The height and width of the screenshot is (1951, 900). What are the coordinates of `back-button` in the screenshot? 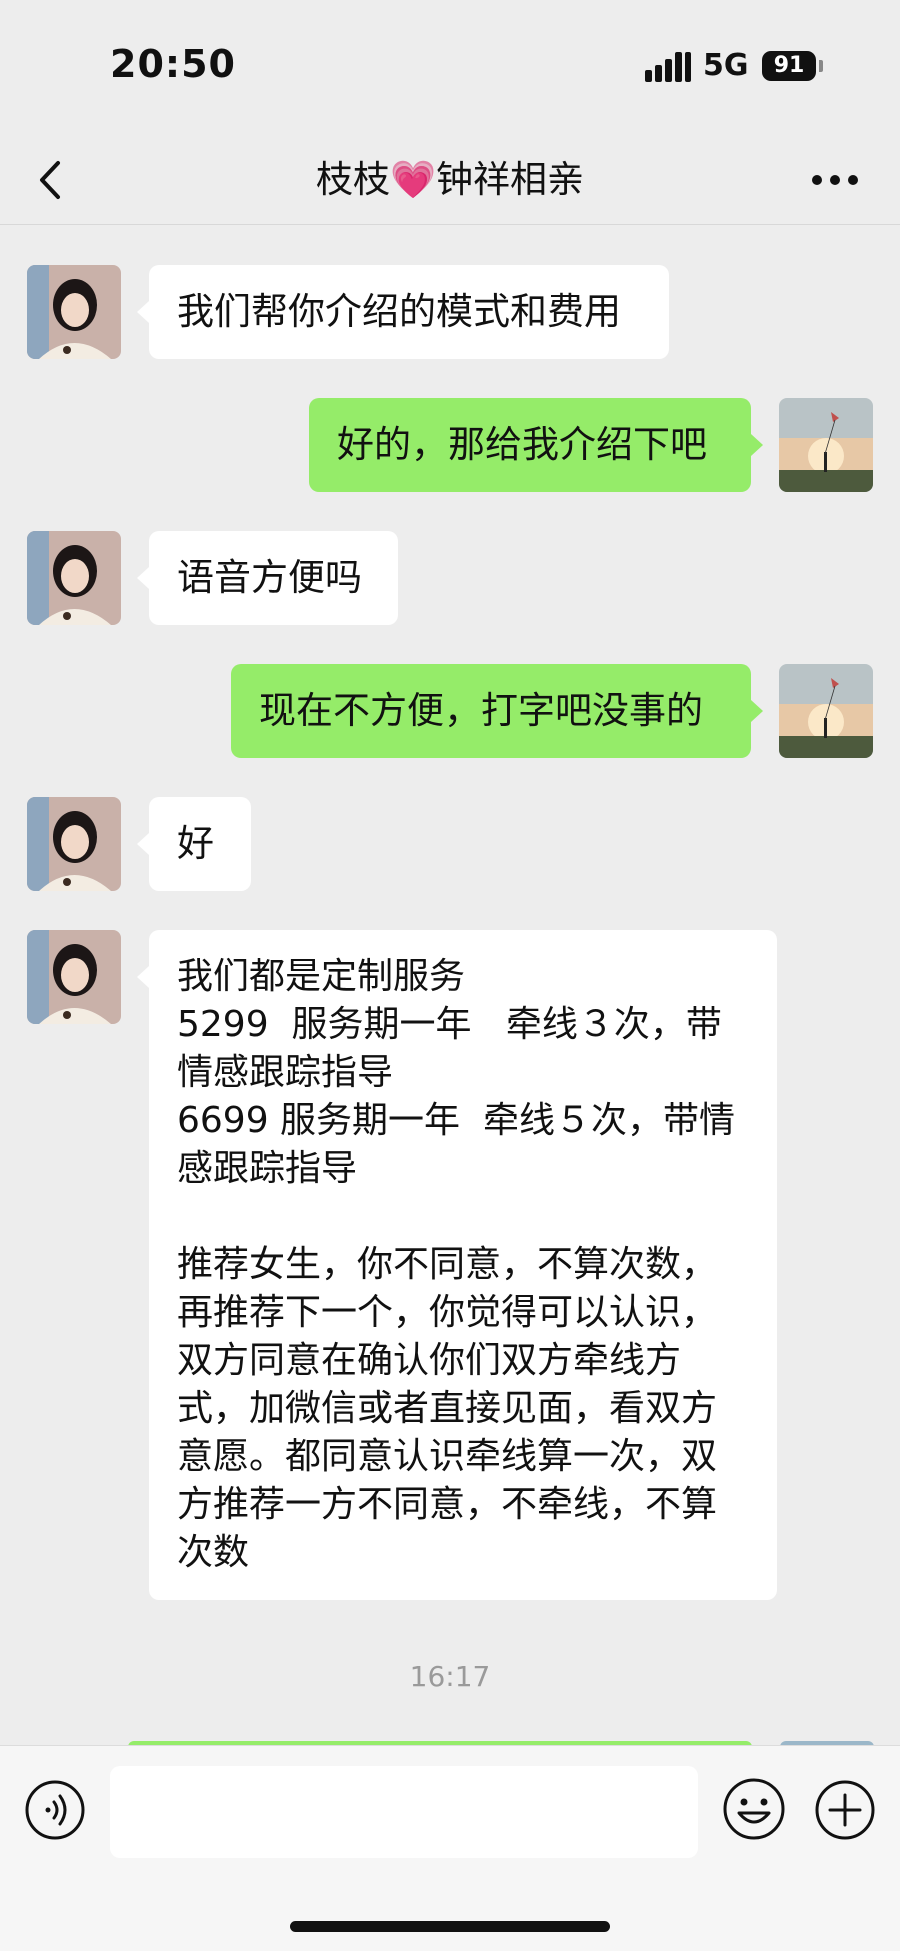 It's located at (52, 180).